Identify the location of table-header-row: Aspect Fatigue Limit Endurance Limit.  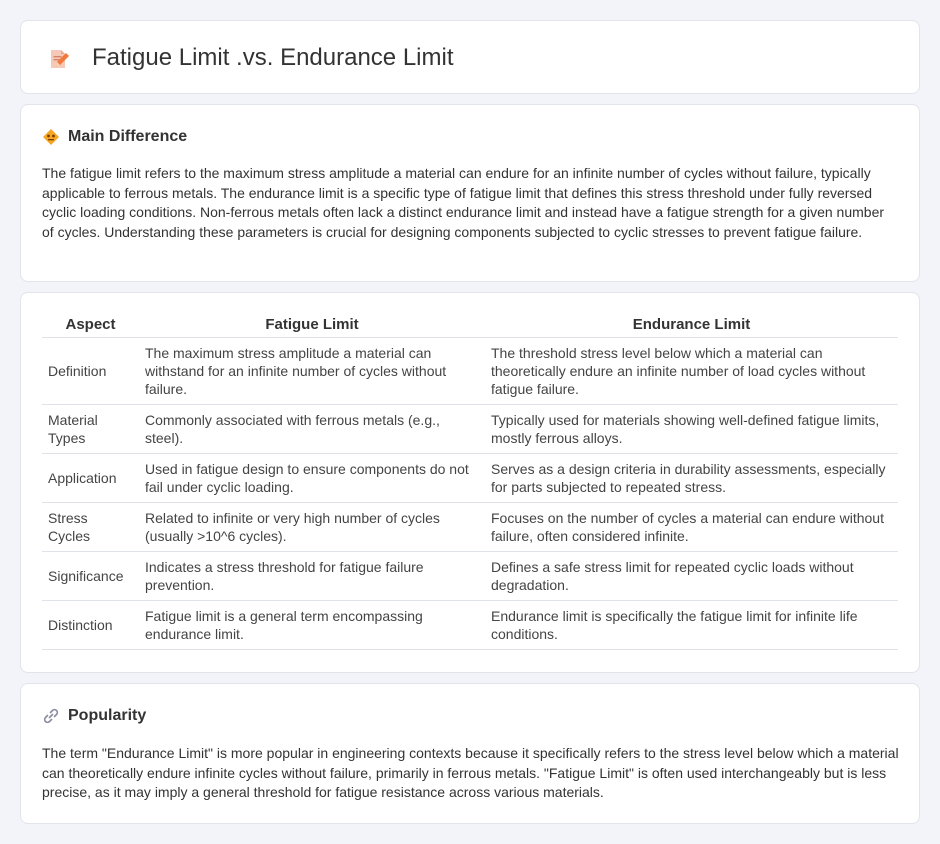
(470, 326).